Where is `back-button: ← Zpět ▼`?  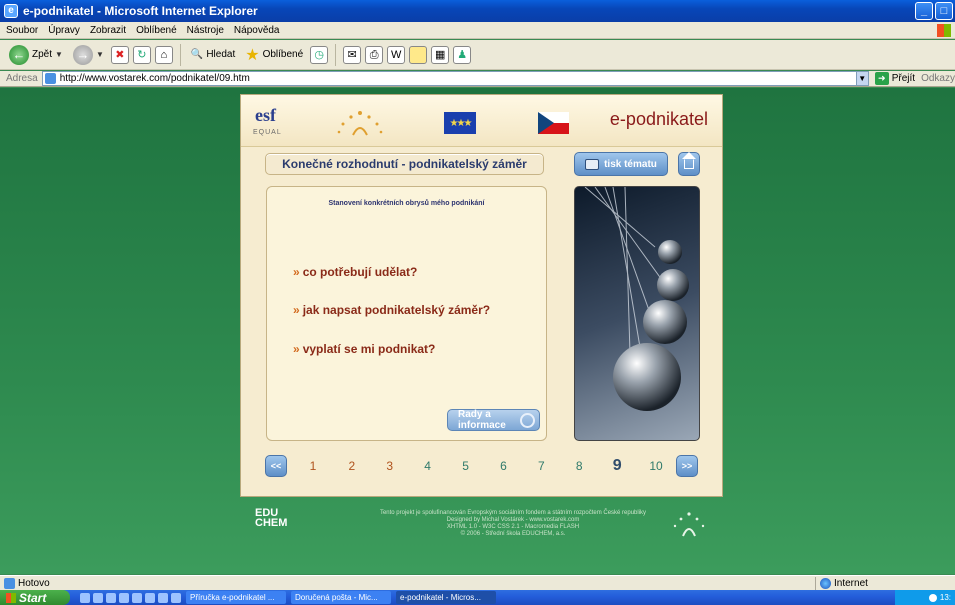
back-button: ← Zpět ▼ is located at coordinates (36, 55).